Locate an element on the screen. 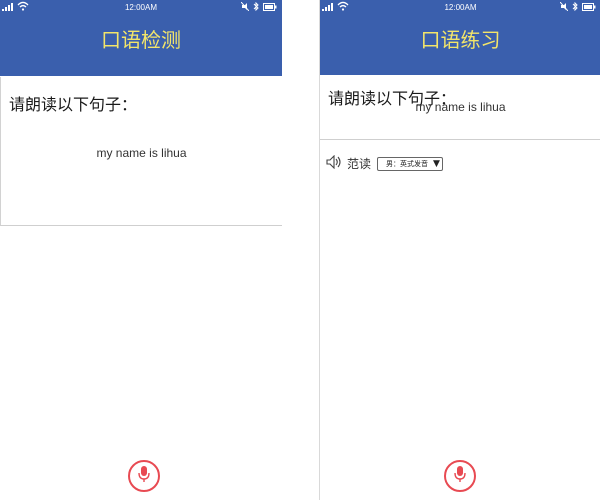 The width and height of the screenshot is (600, 500). dropdown-arrow-icon: ▼ is located at coordinates (436, 163).